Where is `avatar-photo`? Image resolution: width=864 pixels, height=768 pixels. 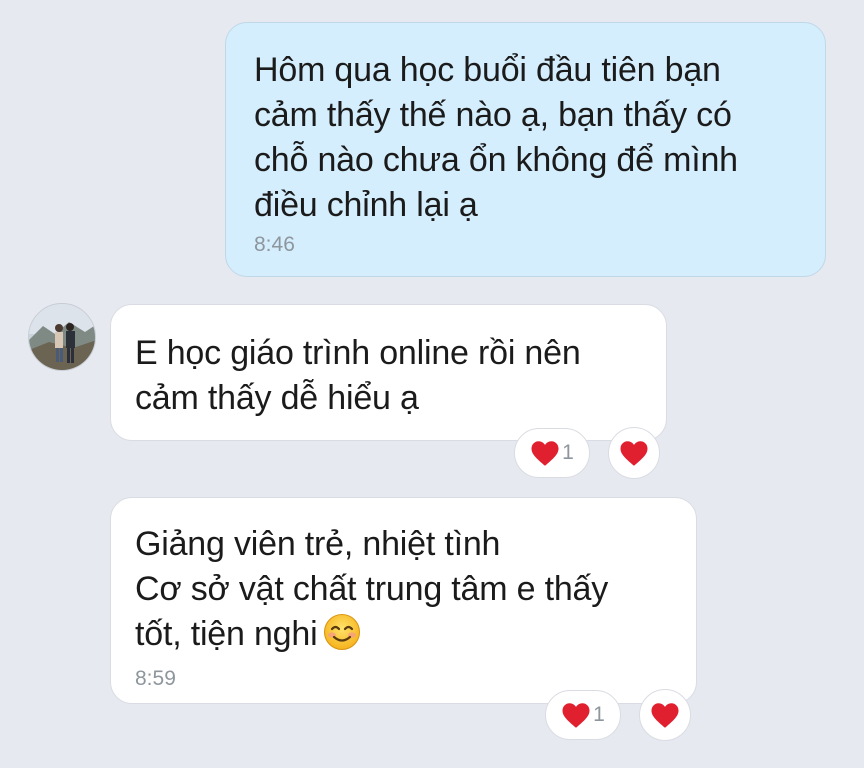
avatar-photo is located at coordinates (62, 337).